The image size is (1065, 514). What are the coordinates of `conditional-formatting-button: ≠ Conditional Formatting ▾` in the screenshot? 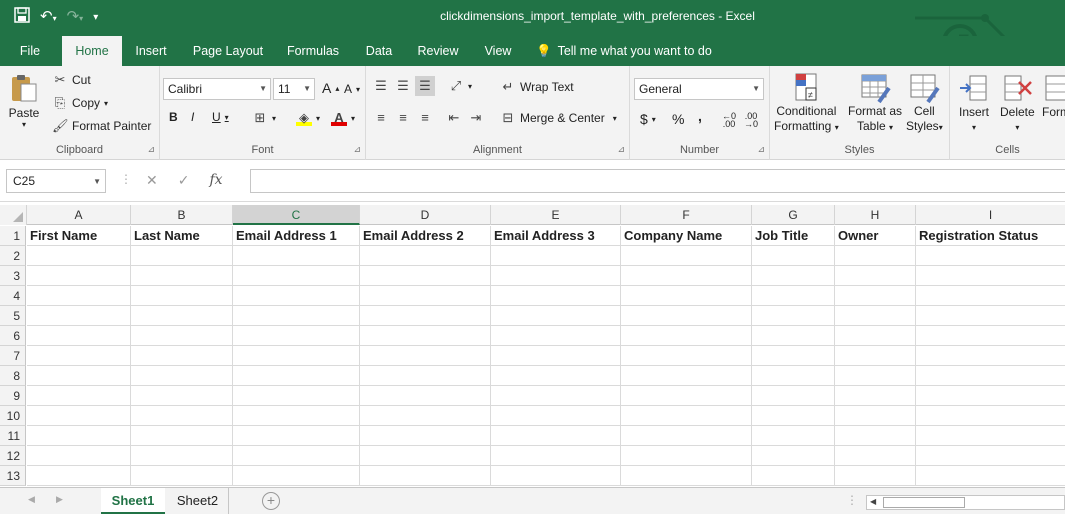 It's located at (806, 103).